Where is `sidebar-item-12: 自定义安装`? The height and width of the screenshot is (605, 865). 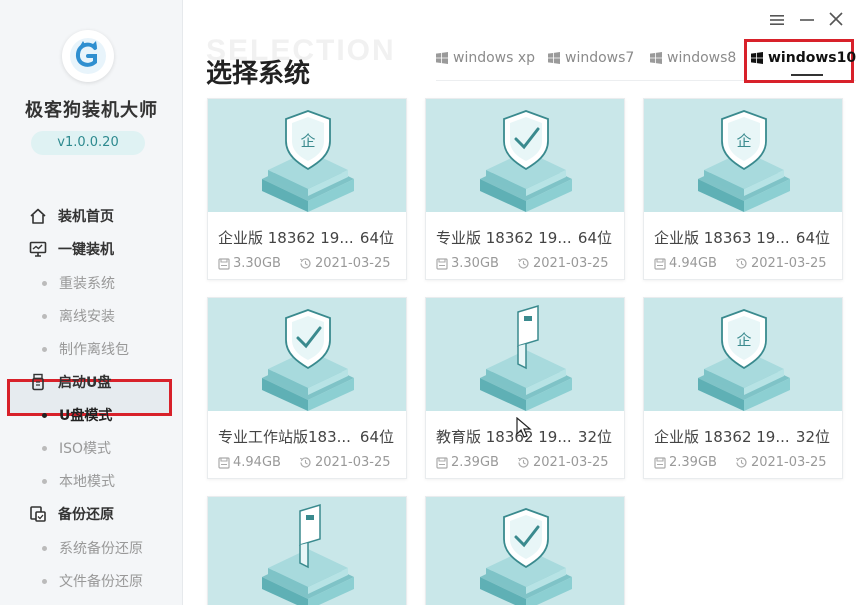 sidebar-item-12: 自定义安装 is located at coordinates (91, 602).